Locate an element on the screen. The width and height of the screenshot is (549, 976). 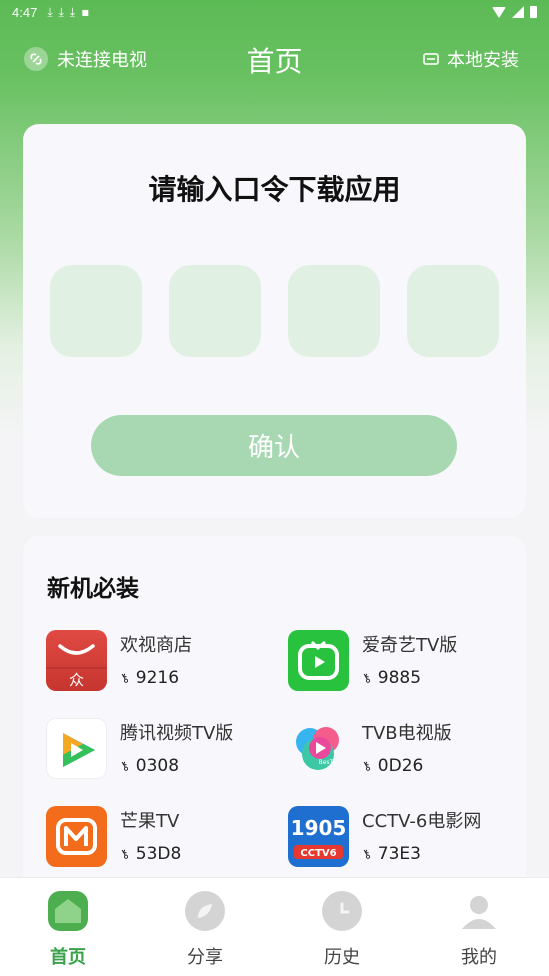
nav-item-history: 历史 is located at coordinates (342, 930).